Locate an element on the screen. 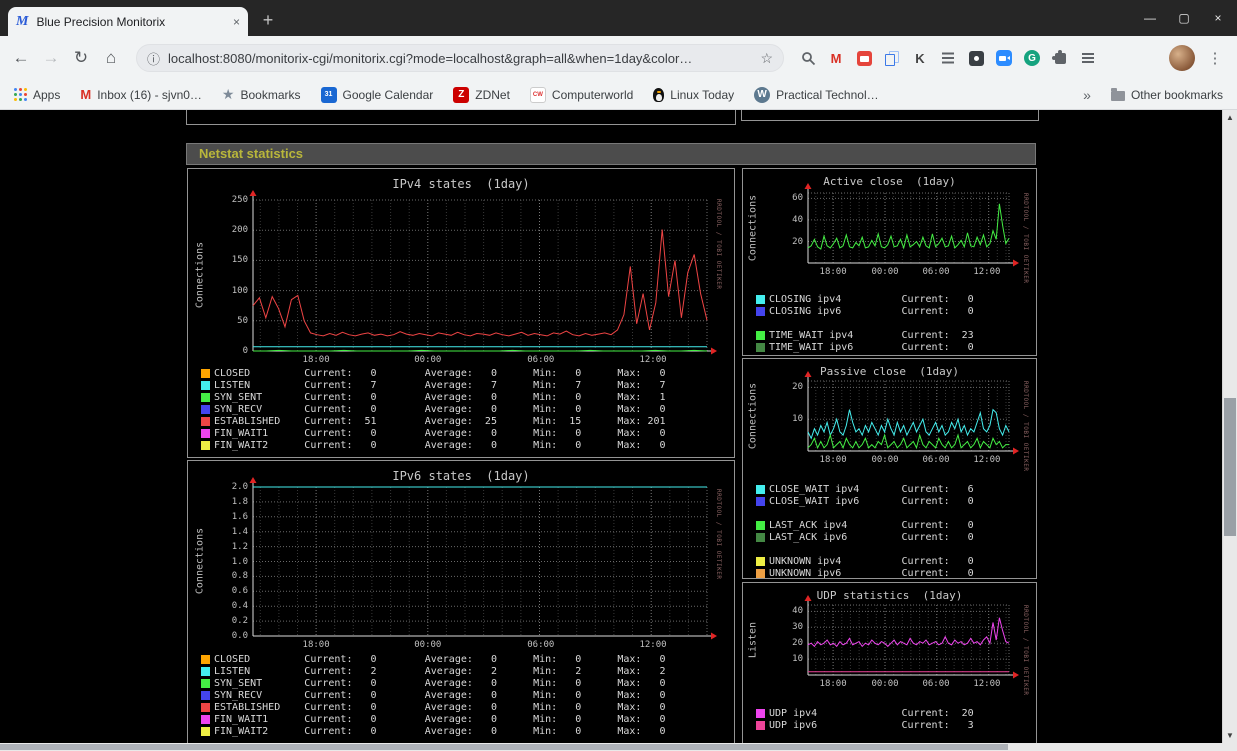 Image resolution: width=1237 pixels, height=751 pixels. video-camera-icon is located at coordinates (1004, 58).